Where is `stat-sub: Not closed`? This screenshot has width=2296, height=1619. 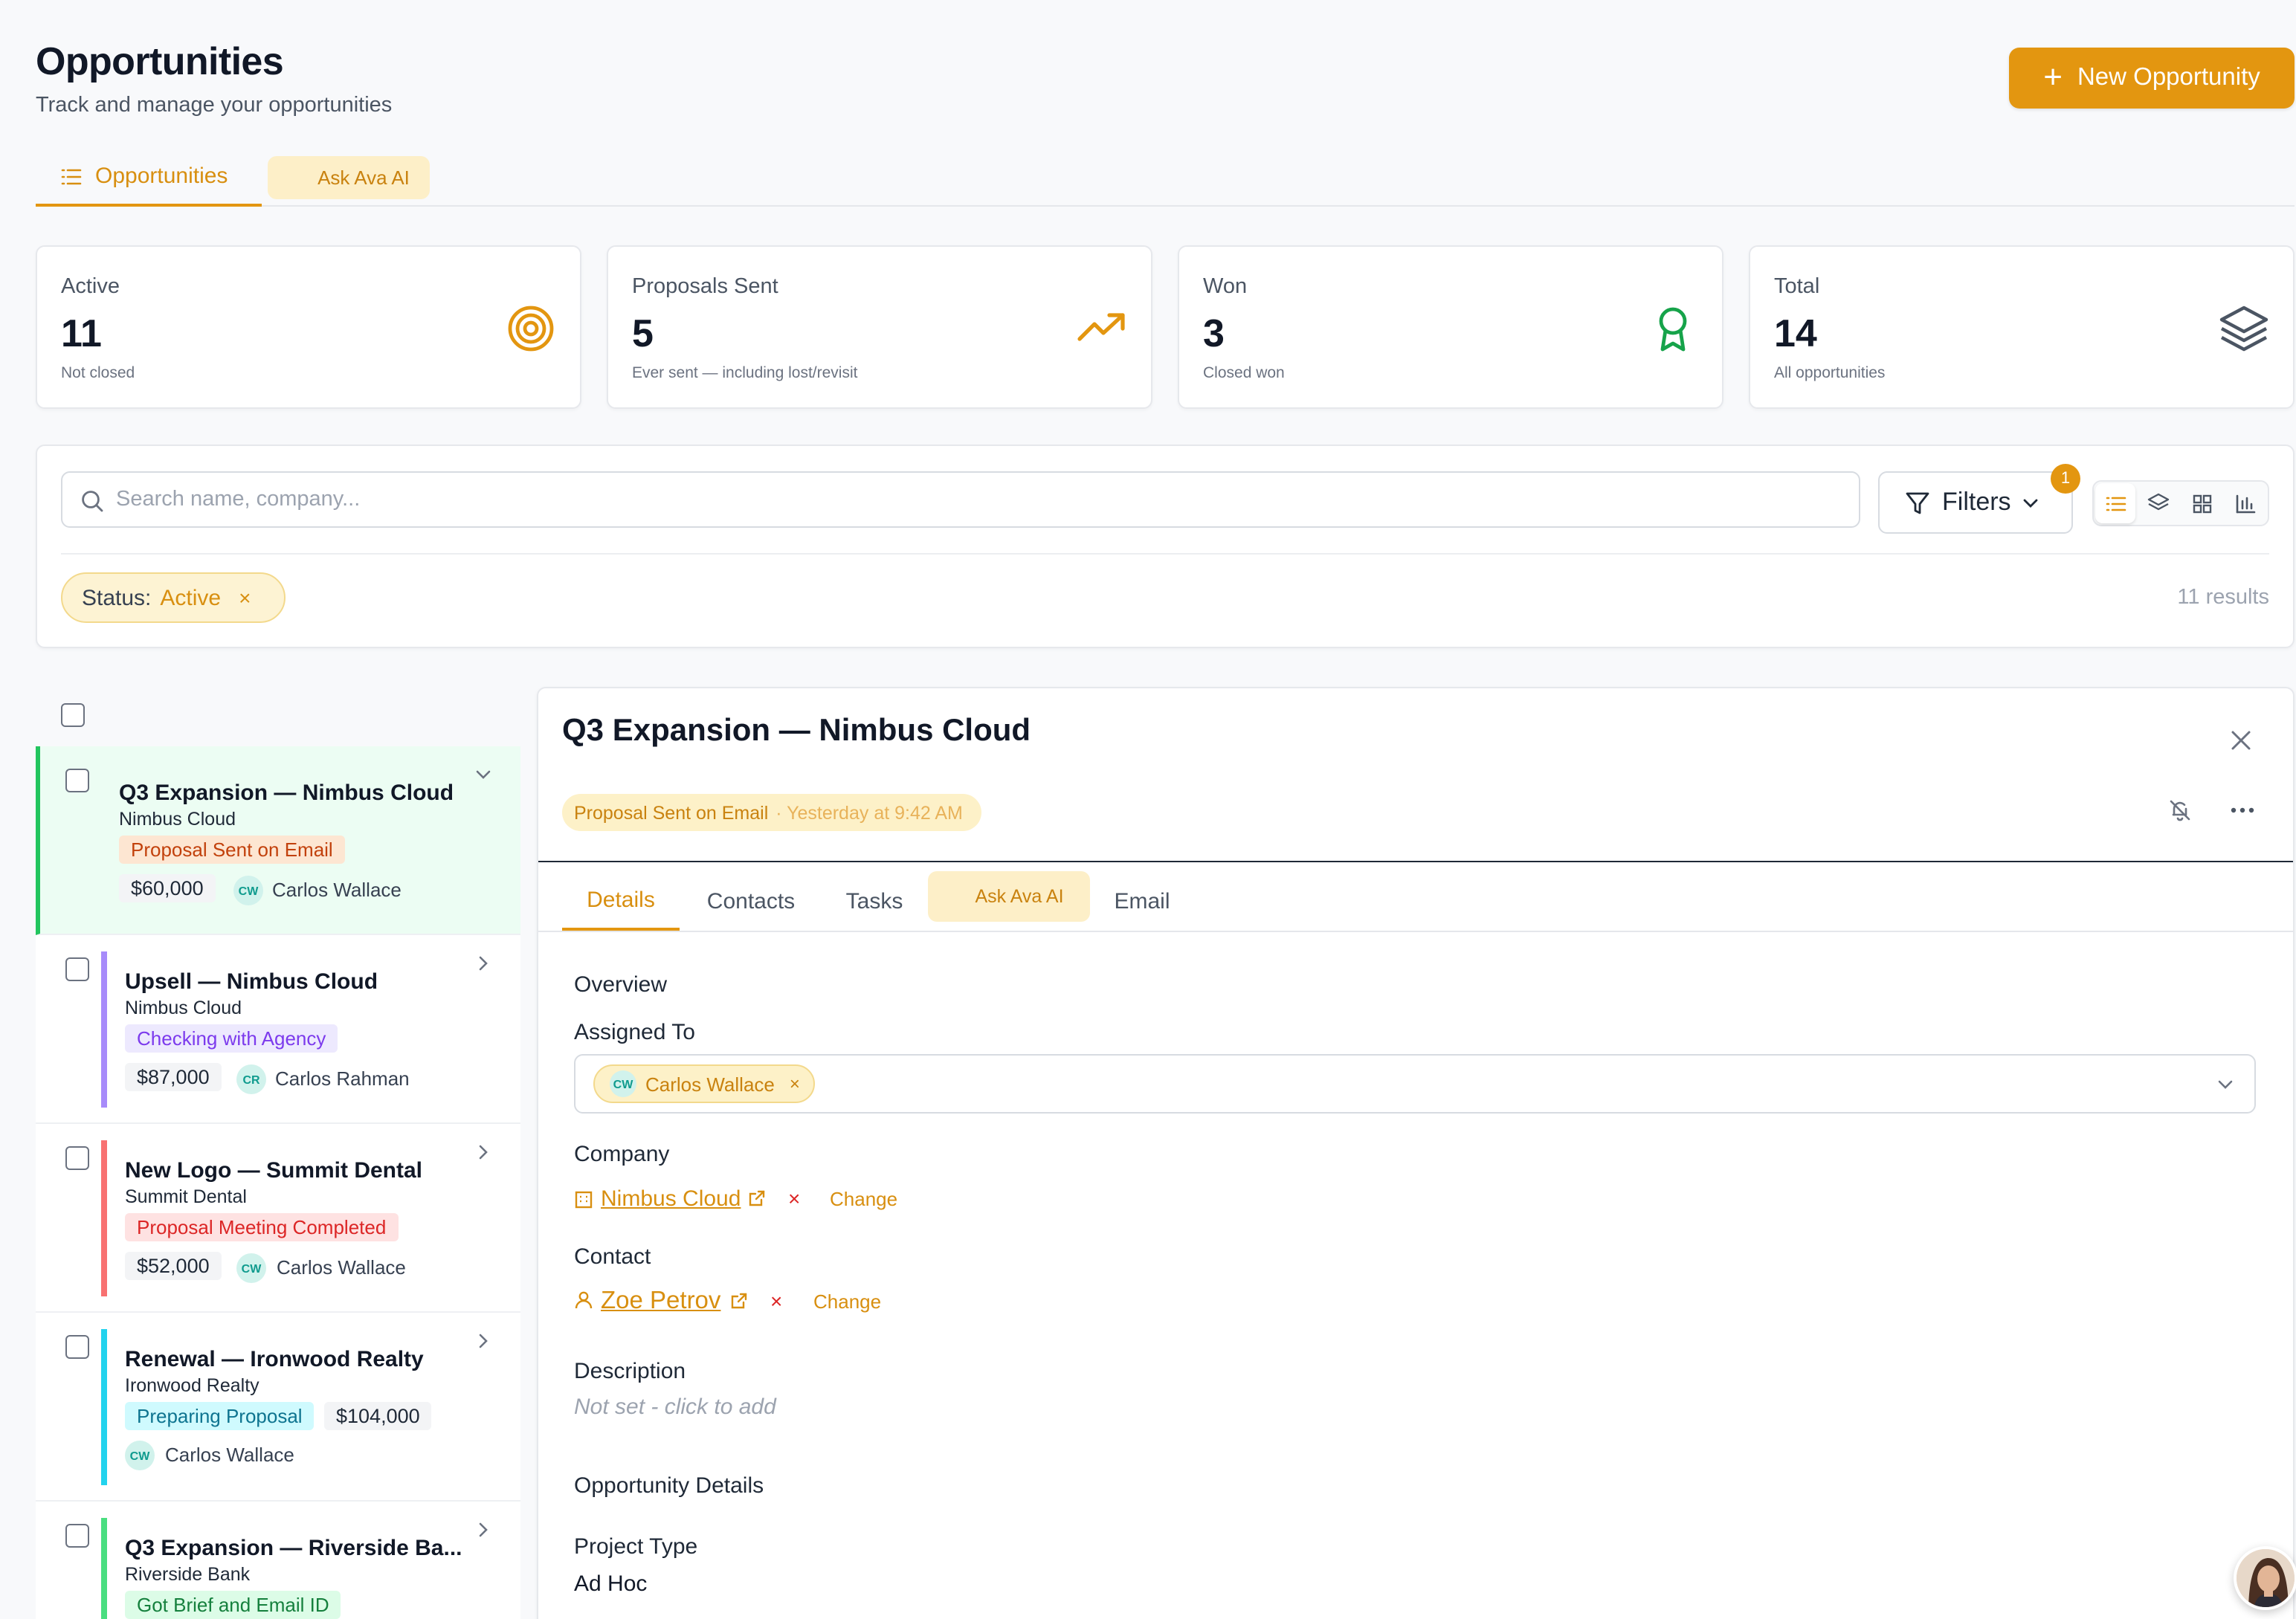
stat-sub: Not closed is located at coordinates (98, 373).